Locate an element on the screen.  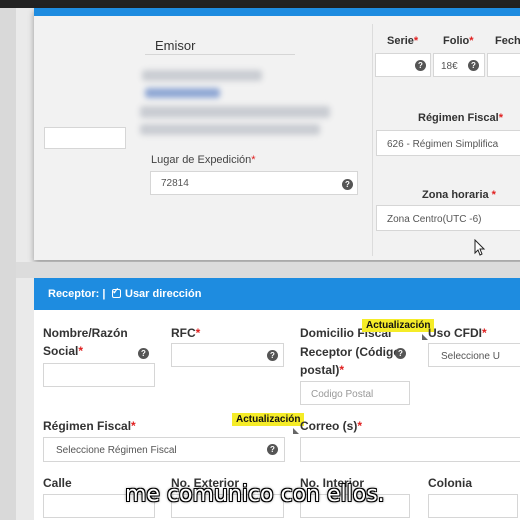
check-mark: ✓ is located at coordinates (116, 291).